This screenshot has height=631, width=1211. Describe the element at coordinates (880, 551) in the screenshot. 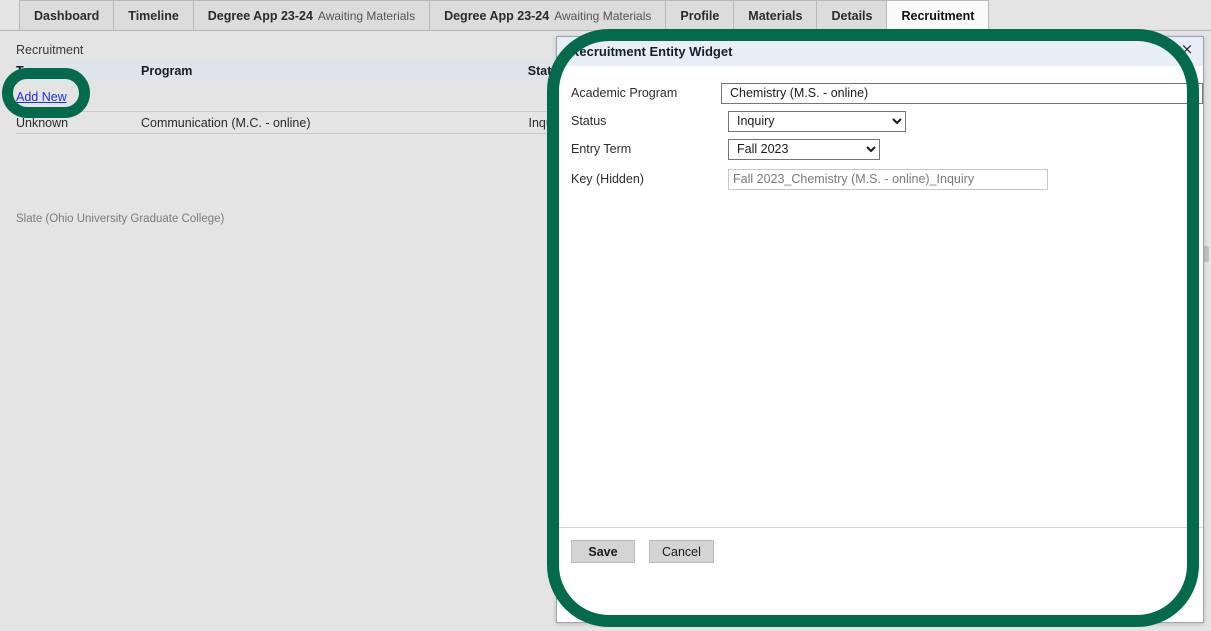

I see `dialog-footer: Save Cancel` at that location.